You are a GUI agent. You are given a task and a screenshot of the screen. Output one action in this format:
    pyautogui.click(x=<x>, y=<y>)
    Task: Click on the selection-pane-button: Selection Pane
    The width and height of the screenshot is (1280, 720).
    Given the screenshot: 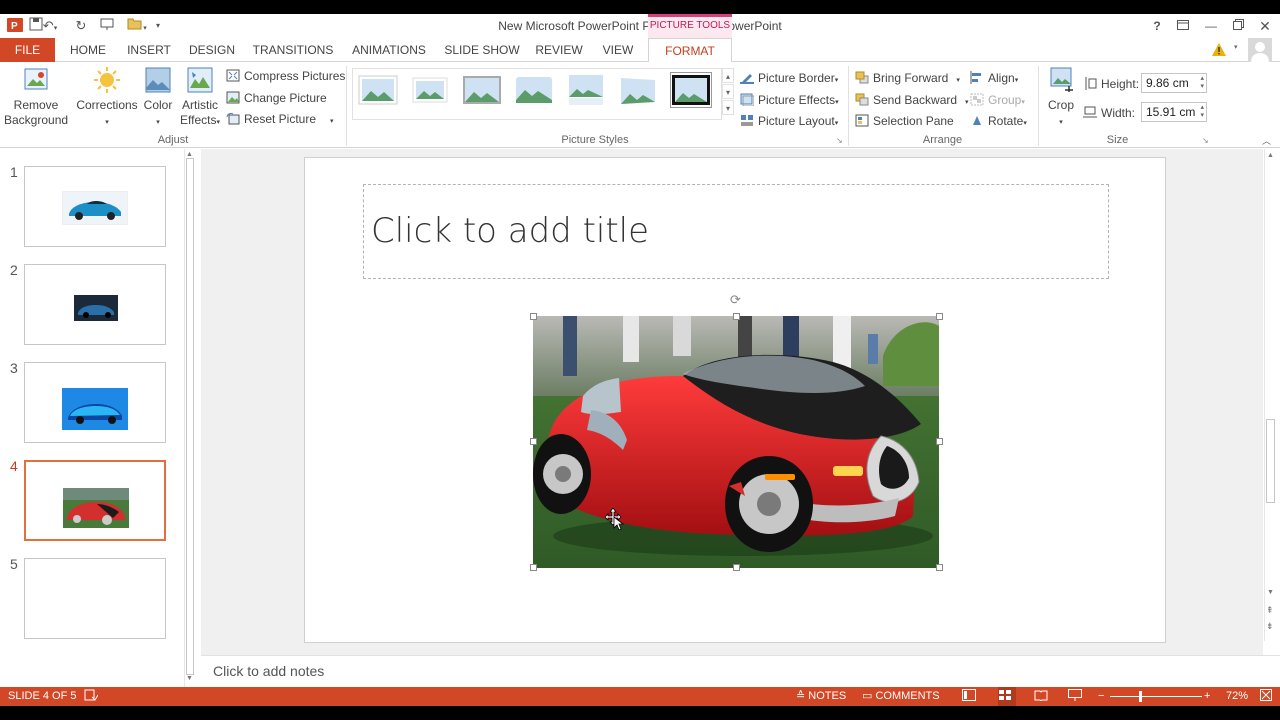 What is the action you would take?
    pyautogui.click(x=904, y=121)
    